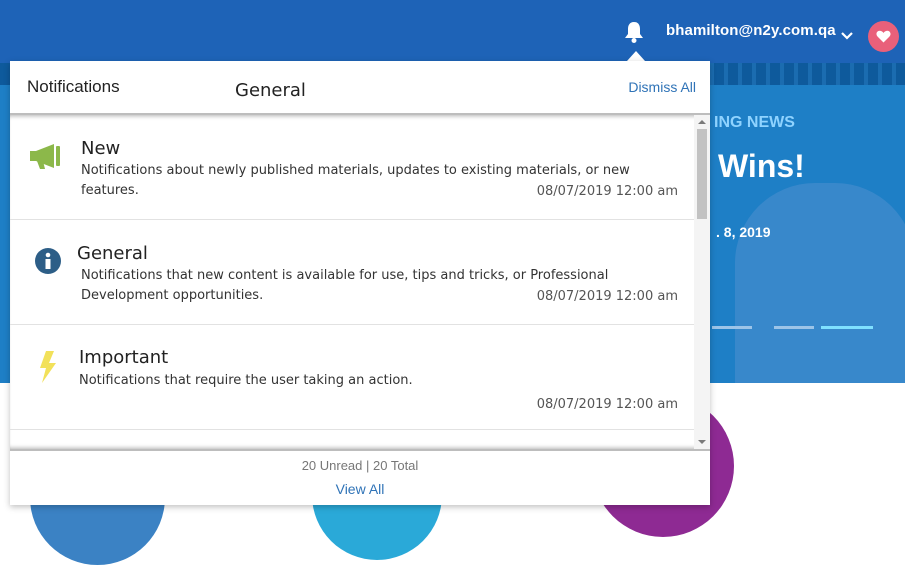  I want to click on notifications-title: Notifications, so click(73, 86).